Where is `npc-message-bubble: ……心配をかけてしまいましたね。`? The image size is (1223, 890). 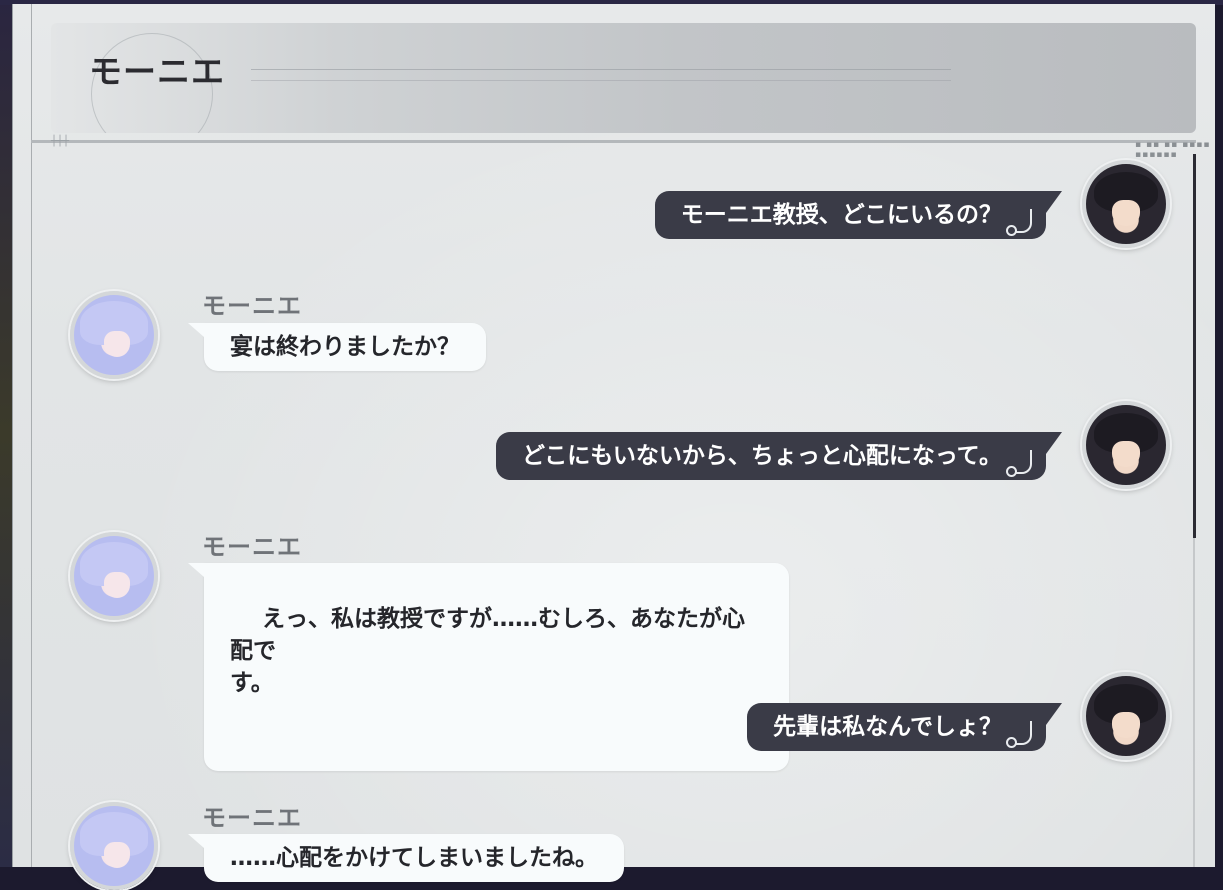 npc-message-bubble: ……心配をかけてしまいましたね。 is located at coordinates (406, 858).